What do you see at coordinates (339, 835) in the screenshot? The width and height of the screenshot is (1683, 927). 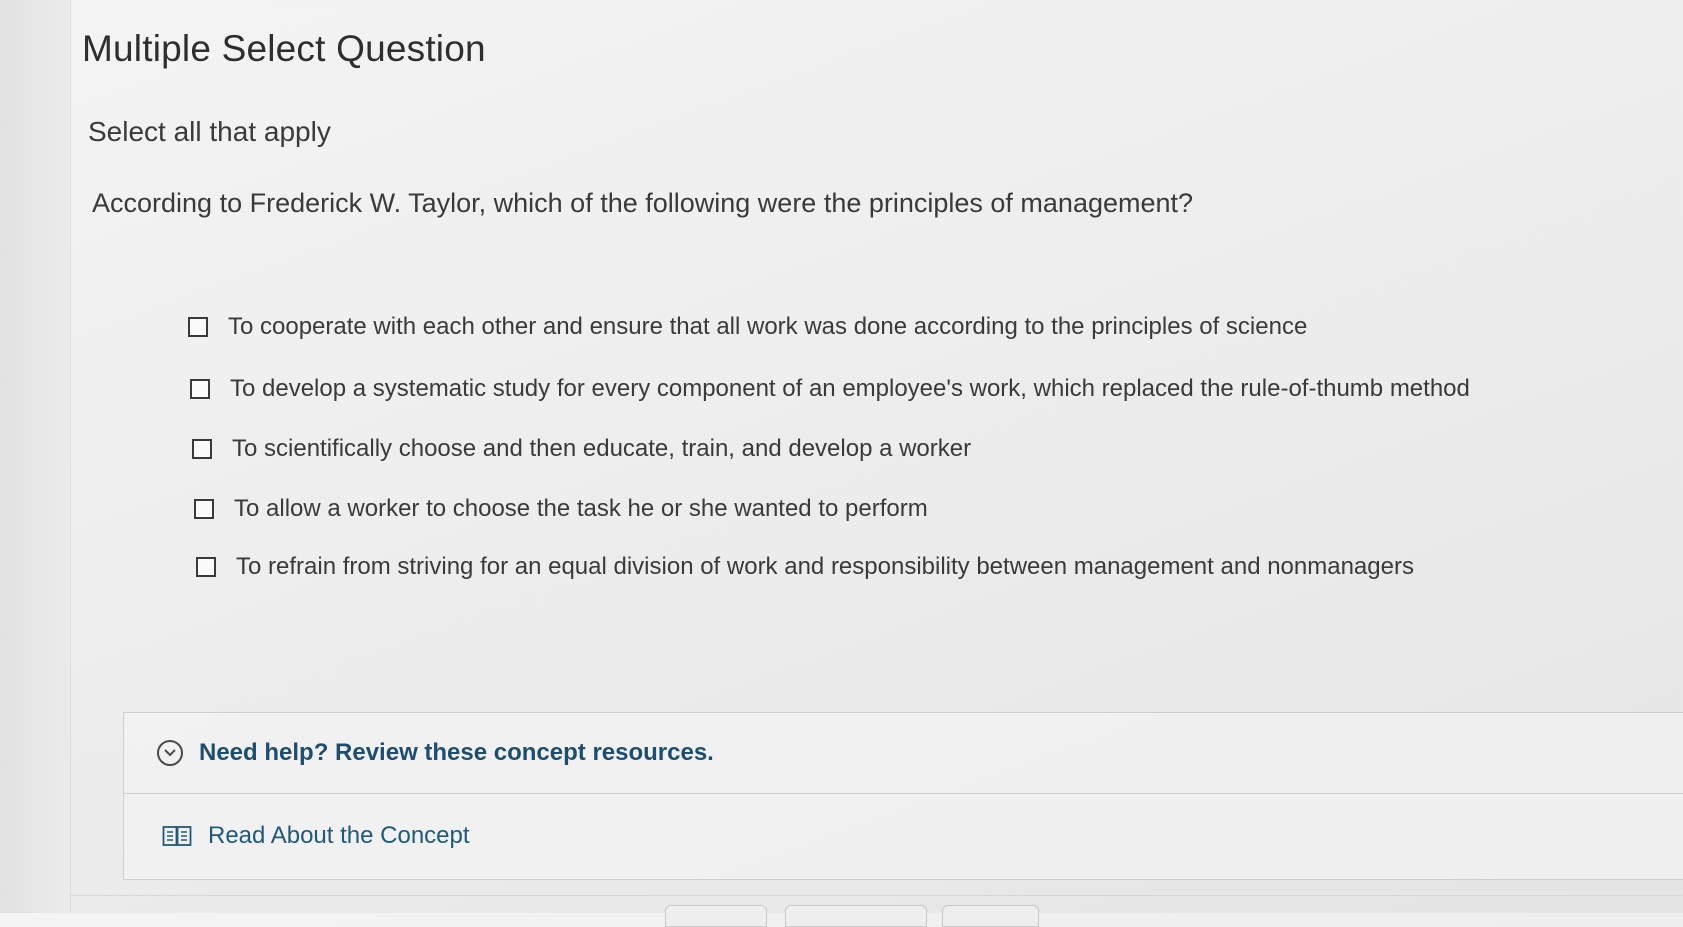 I see `read-about-concept-label: Read About the Concept` at bounding box center [339, 835].